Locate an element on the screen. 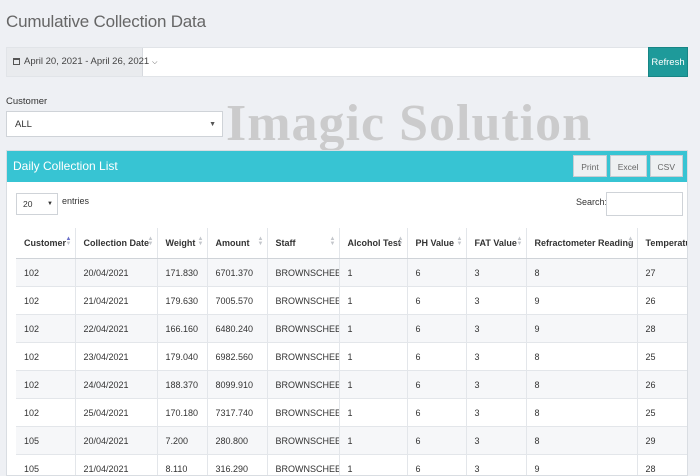 The width and height of the screenshot is (700, 476). csv-button: CSV is located at coordinates (666, 166).